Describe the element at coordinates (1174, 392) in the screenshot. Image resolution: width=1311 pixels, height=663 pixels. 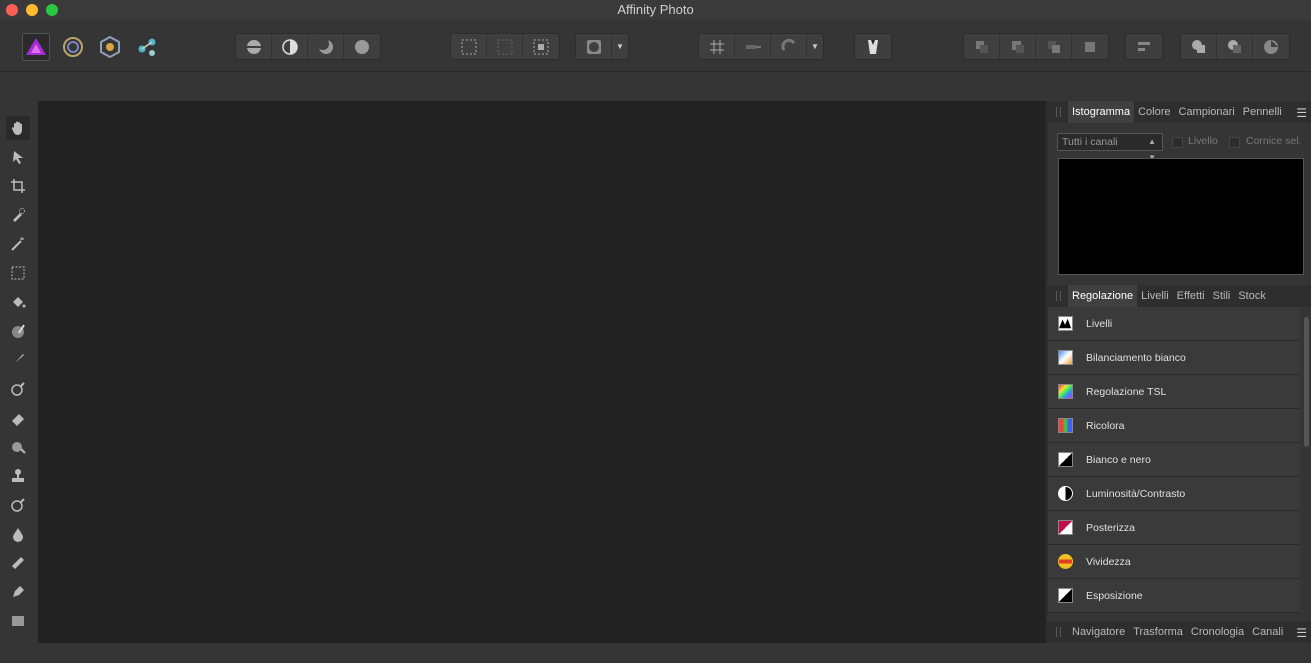
I see `adjustment-item-hsl: Regolazione TSL` at that location.